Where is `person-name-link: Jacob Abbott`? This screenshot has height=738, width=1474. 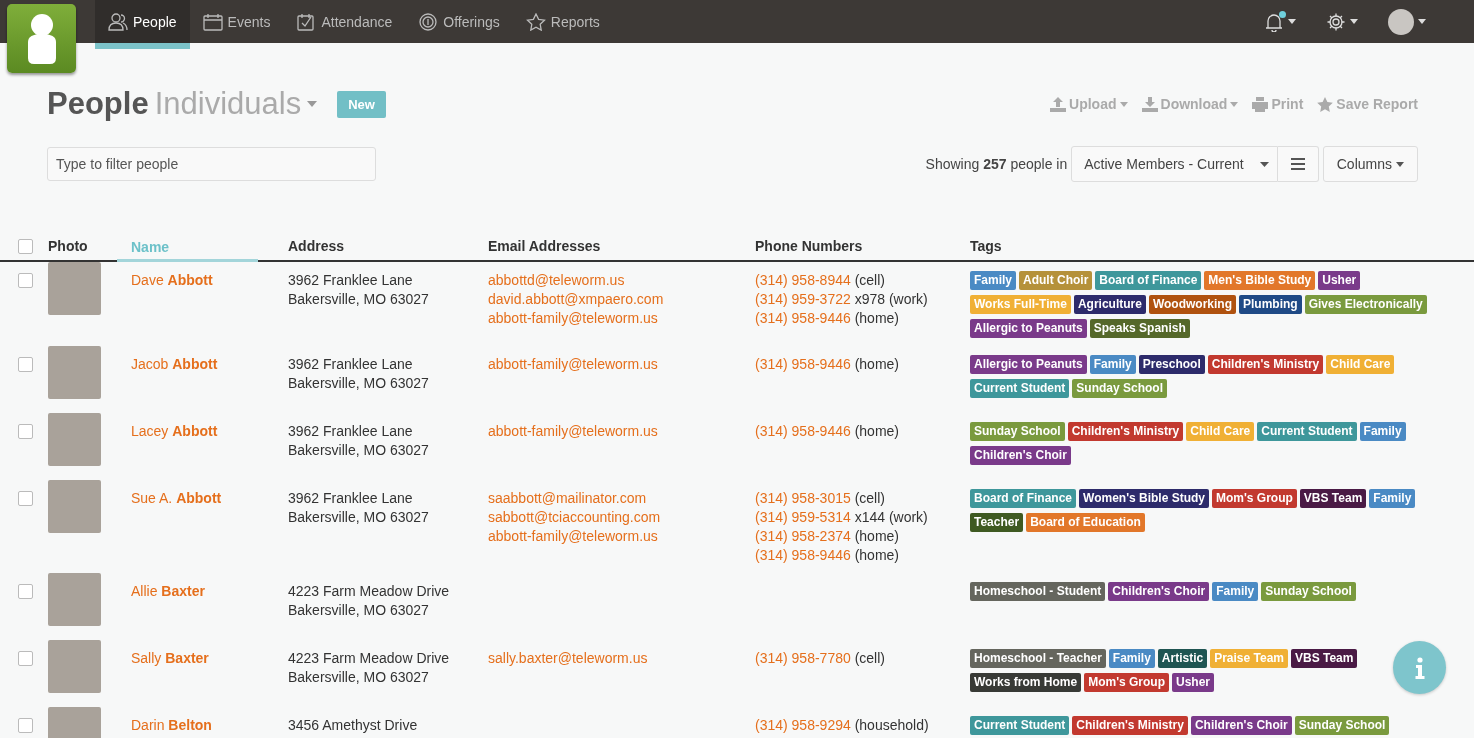
person-name-link: Jacob Abbott is located at coordinates (174, 364).